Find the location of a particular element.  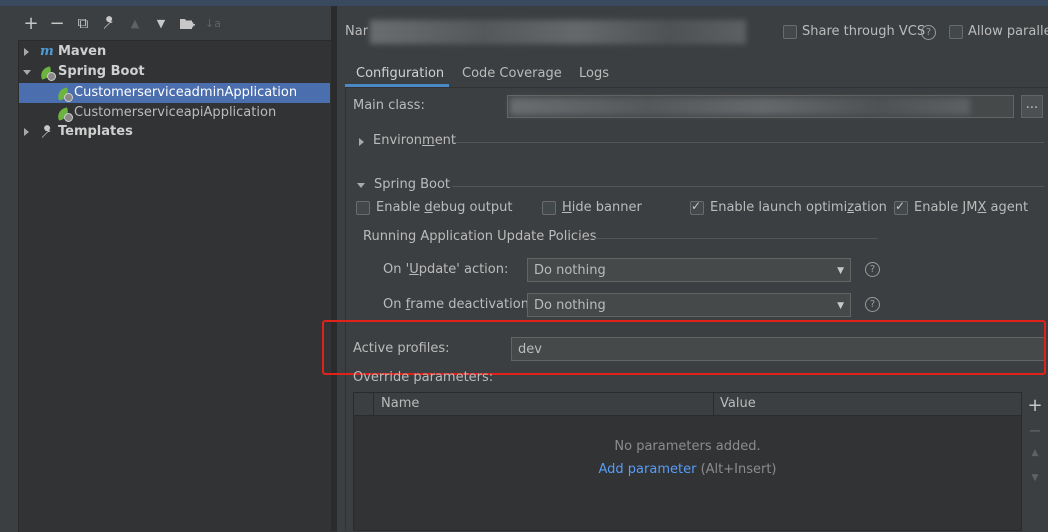

tree-item-templates: Templates is located at coordinates (174, 132).